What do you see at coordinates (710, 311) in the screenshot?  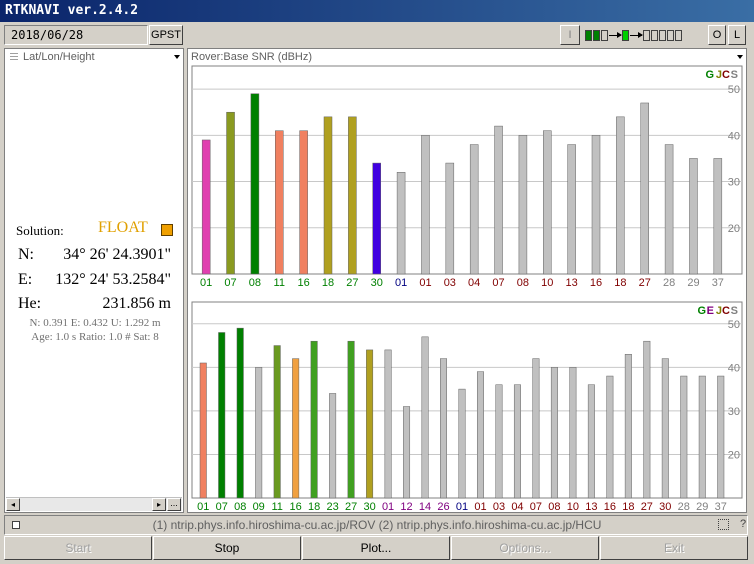 I see `legend-entry: E` at bounding box center [710, 311].